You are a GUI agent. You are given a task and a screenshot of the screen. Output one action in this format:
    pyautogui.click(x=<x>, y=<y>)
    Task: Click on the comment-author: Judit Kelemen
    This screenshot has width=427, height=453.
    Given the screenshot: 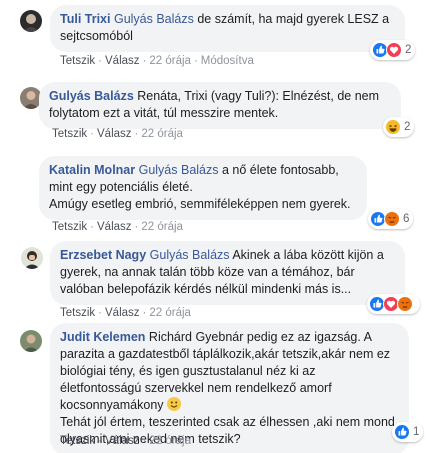 What is the action you would take?
    pyautogui.click(x=102, y=337)
    